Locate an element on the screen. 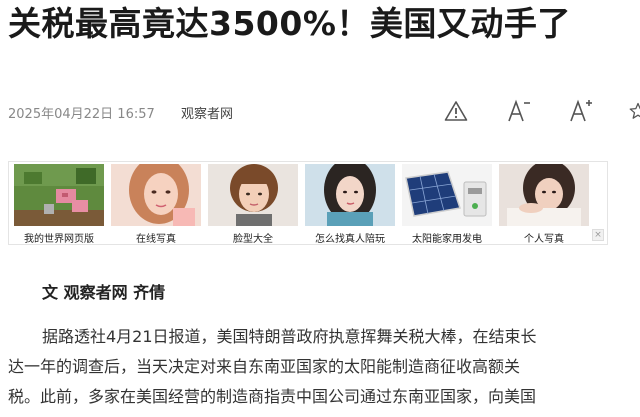 This screenshot has height=417, width=640. article-byline: 文 观察者网 齐倩 is located at coordinates (104, 292).